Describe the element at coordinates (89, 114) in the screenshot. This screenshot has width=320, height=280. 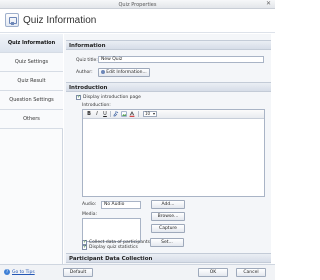
I see `bold-button: B` at that location.